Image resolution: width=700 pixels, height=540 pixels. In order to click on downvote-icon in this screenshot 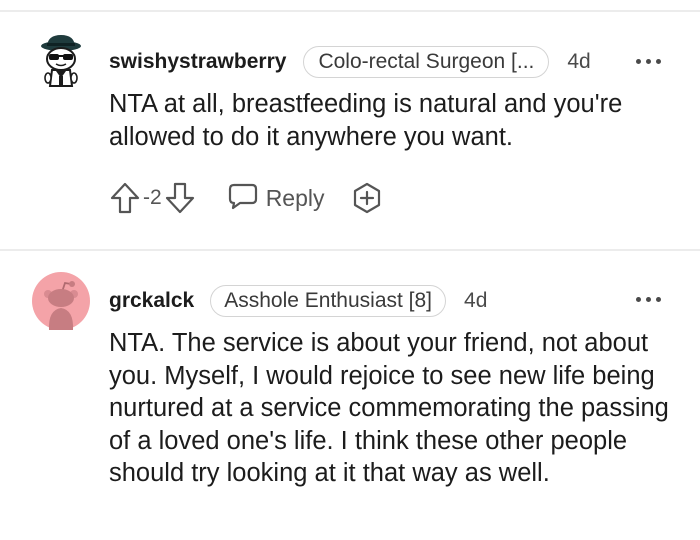, I will do `click(180, 198)`.